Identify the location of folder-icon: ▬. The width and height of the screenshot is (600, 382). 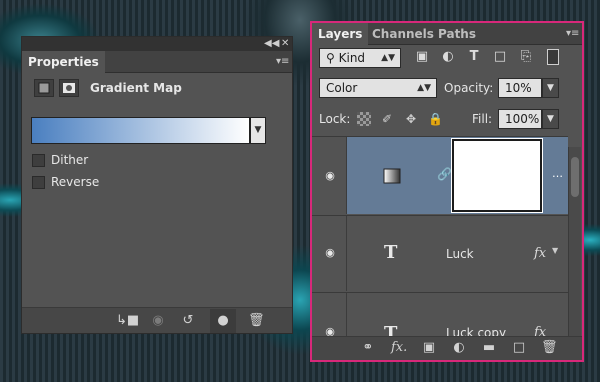
(489, 348).